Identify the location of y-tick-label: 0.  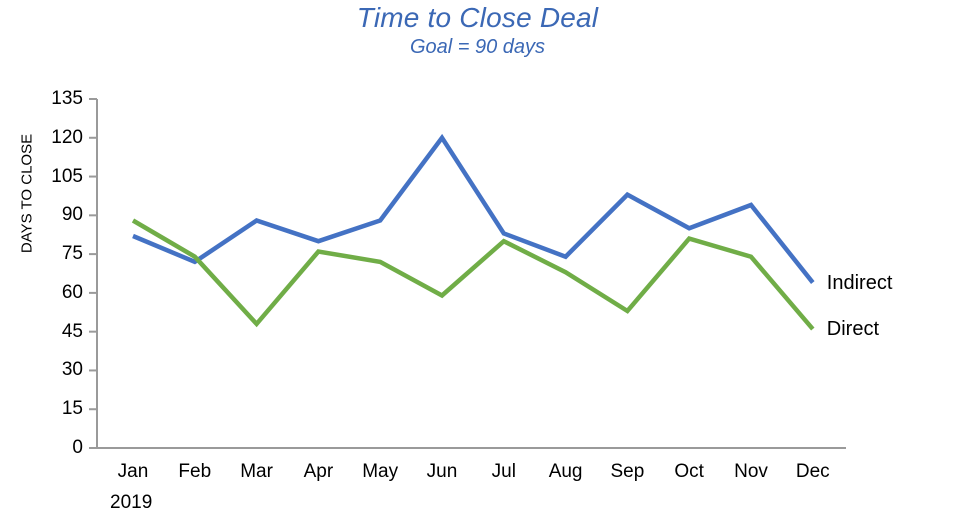
(77, 447).